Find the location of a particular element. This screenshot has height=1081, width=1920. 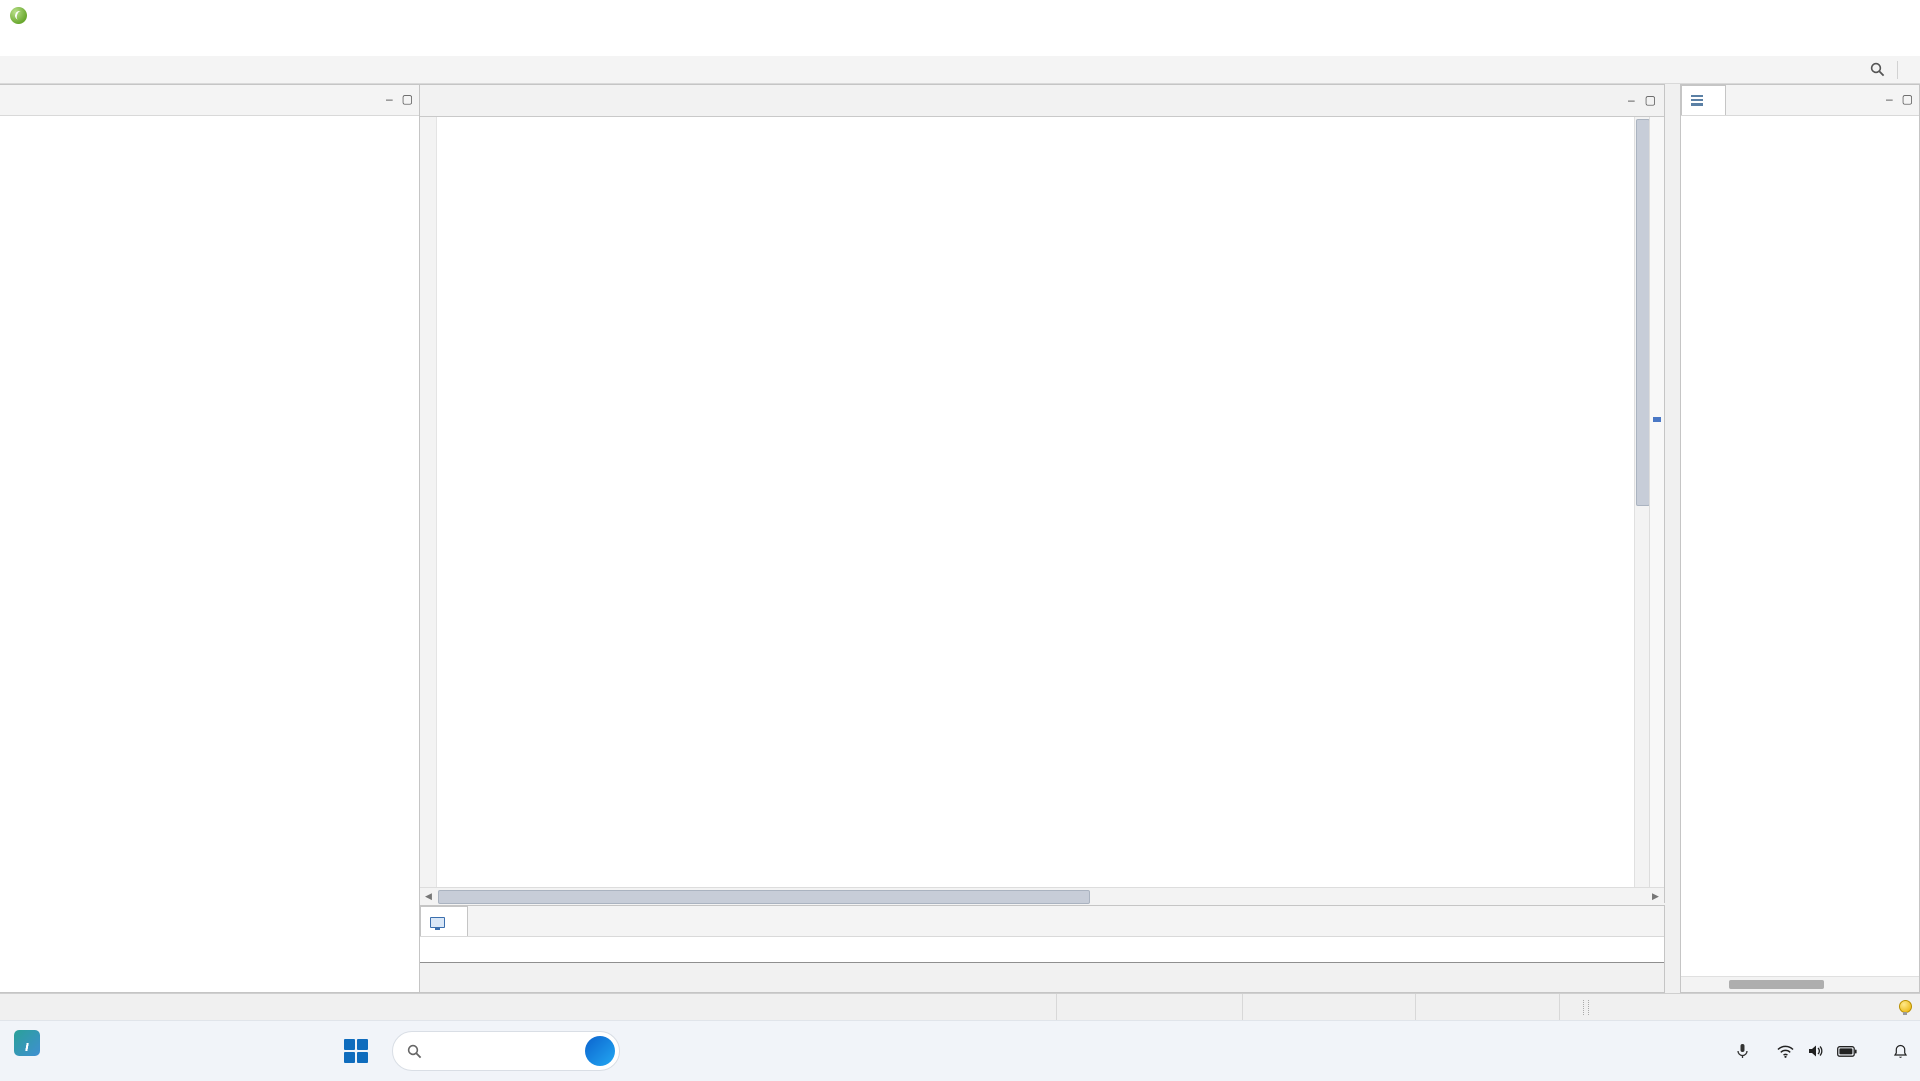

menu-bar is located at coordinates (960, 43).